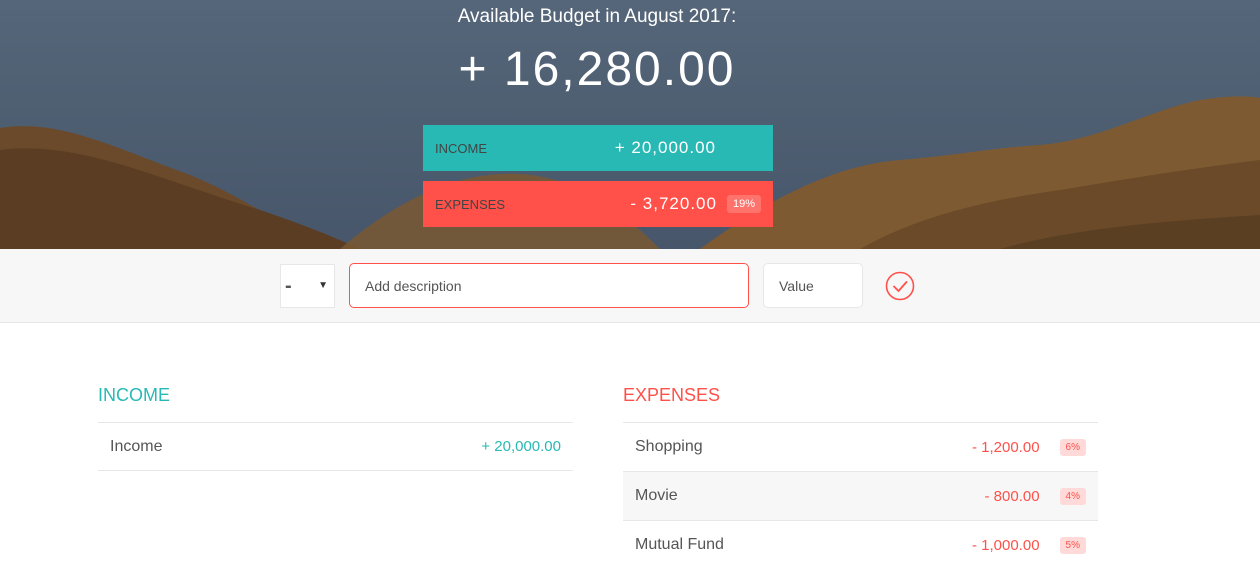 The height and width of the screenshot is (568, 1260). I want to click on expense-item-description: Mutual Fund, so click(679, 544).